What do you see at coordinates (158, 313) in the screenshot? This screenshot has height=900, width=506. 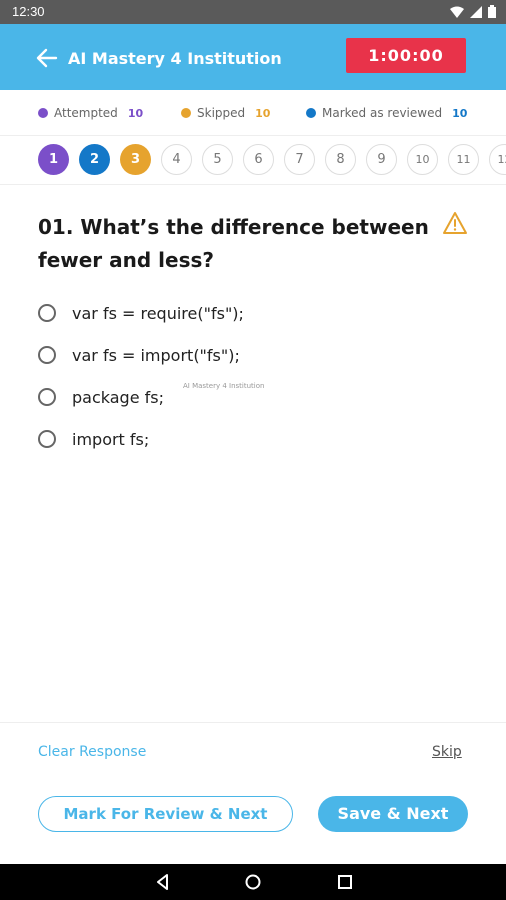 I see `option-label: var fs = require("fs");` at bounding box center [158, 313].